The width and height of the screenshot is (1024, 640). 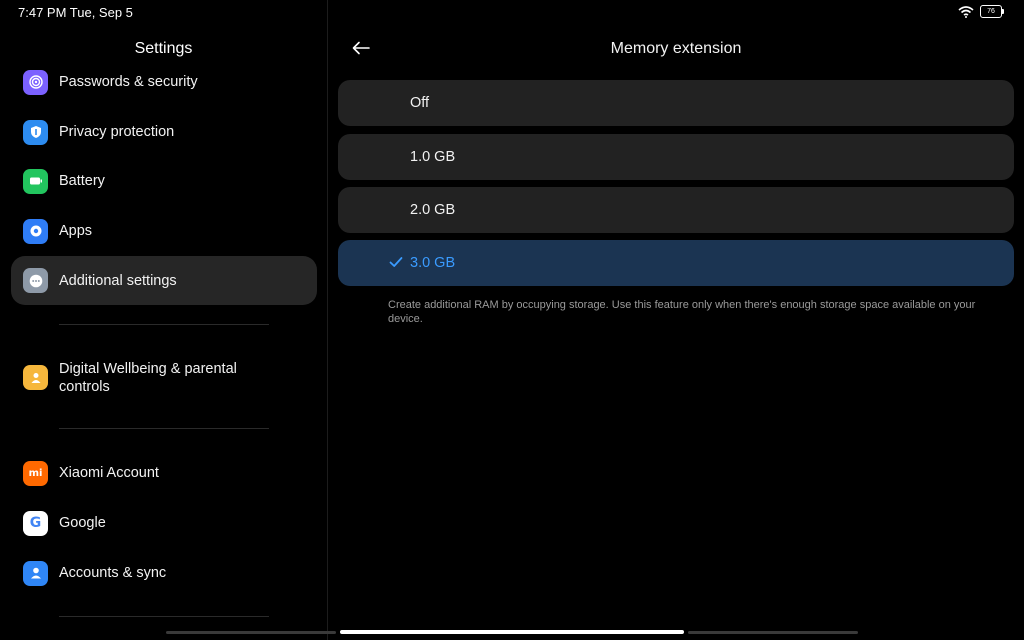 What do you see at coordinates (35, 82) in the screenshot?
I see `fingerprint-icon` at bounding box center [35, 82].